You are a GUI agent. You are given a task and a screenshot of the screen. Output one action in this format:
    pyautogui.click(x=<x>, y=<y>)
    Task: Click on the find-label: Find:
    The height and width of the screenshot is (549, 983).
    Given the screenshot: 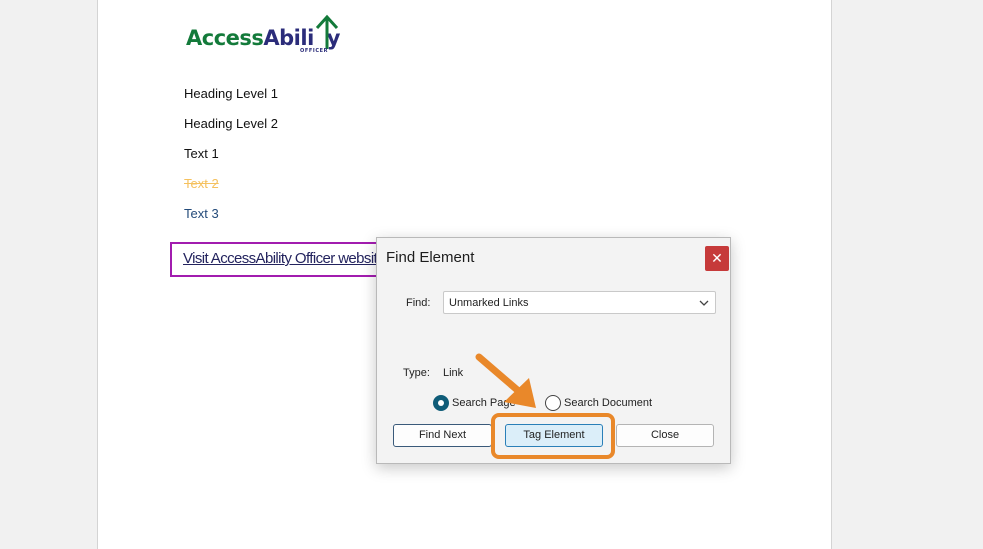 What is the action you would take?
    pyautogui.click(x=418, y=303)
    